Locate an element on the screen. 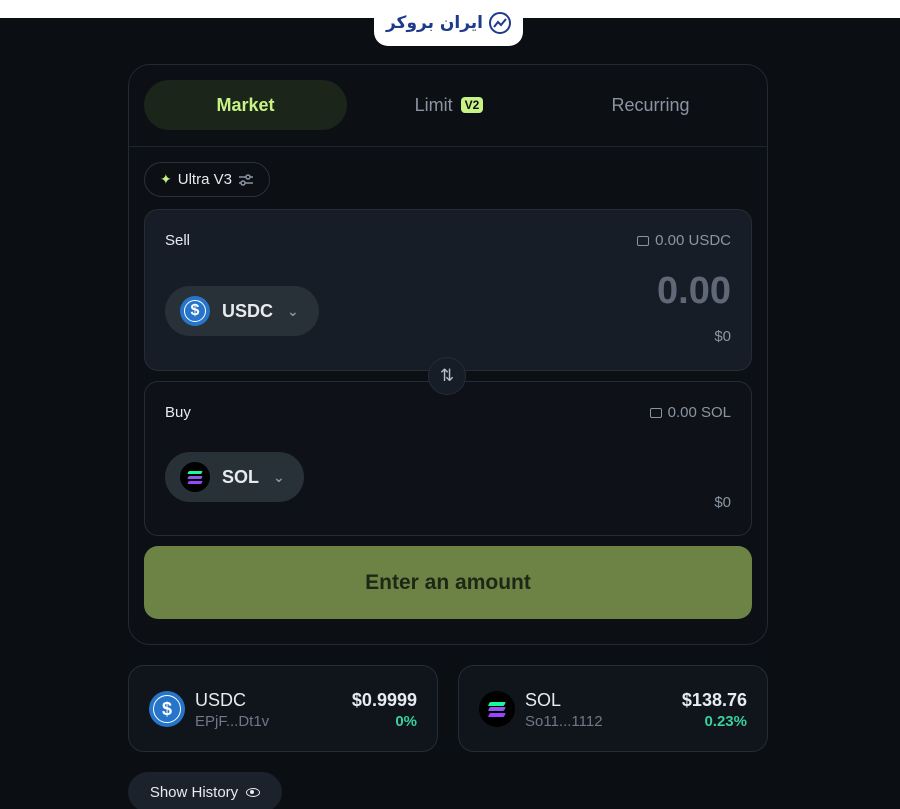 Image resolution: width=900 pixels, height=809 pixels. show-history-button: Show History is located at coordinates (205, 790).